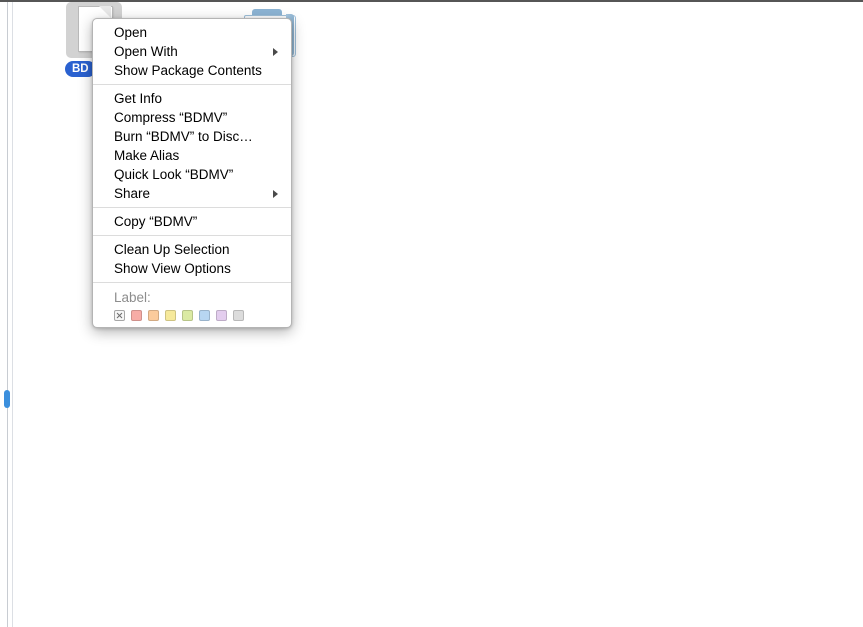 This screenshot has height=627, width=863. I want to click on label-swatch-gray, so click(238, 315).